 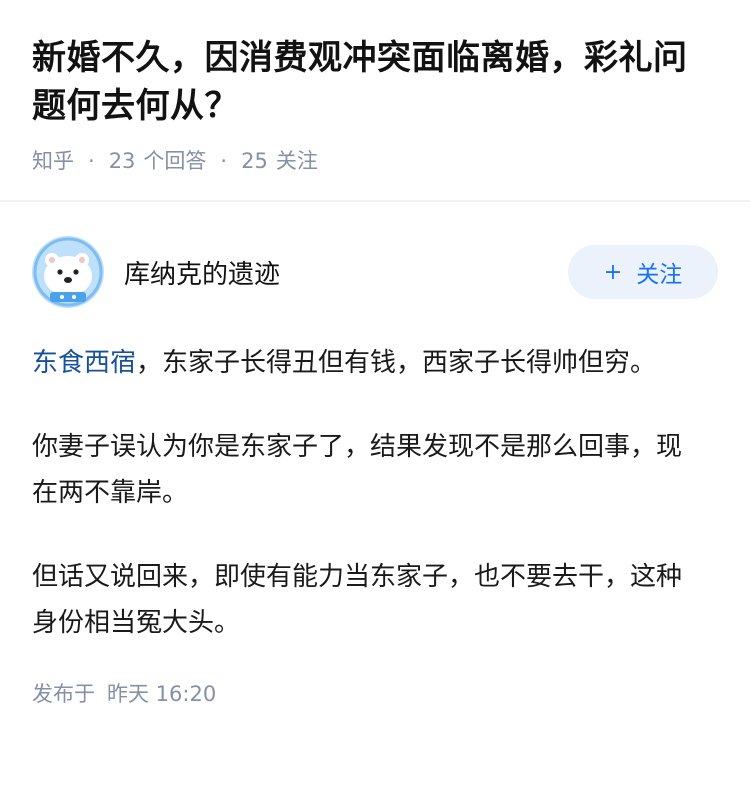 I want to click on author-name: 库纳克的遗迹, so click(x=346, y=272).